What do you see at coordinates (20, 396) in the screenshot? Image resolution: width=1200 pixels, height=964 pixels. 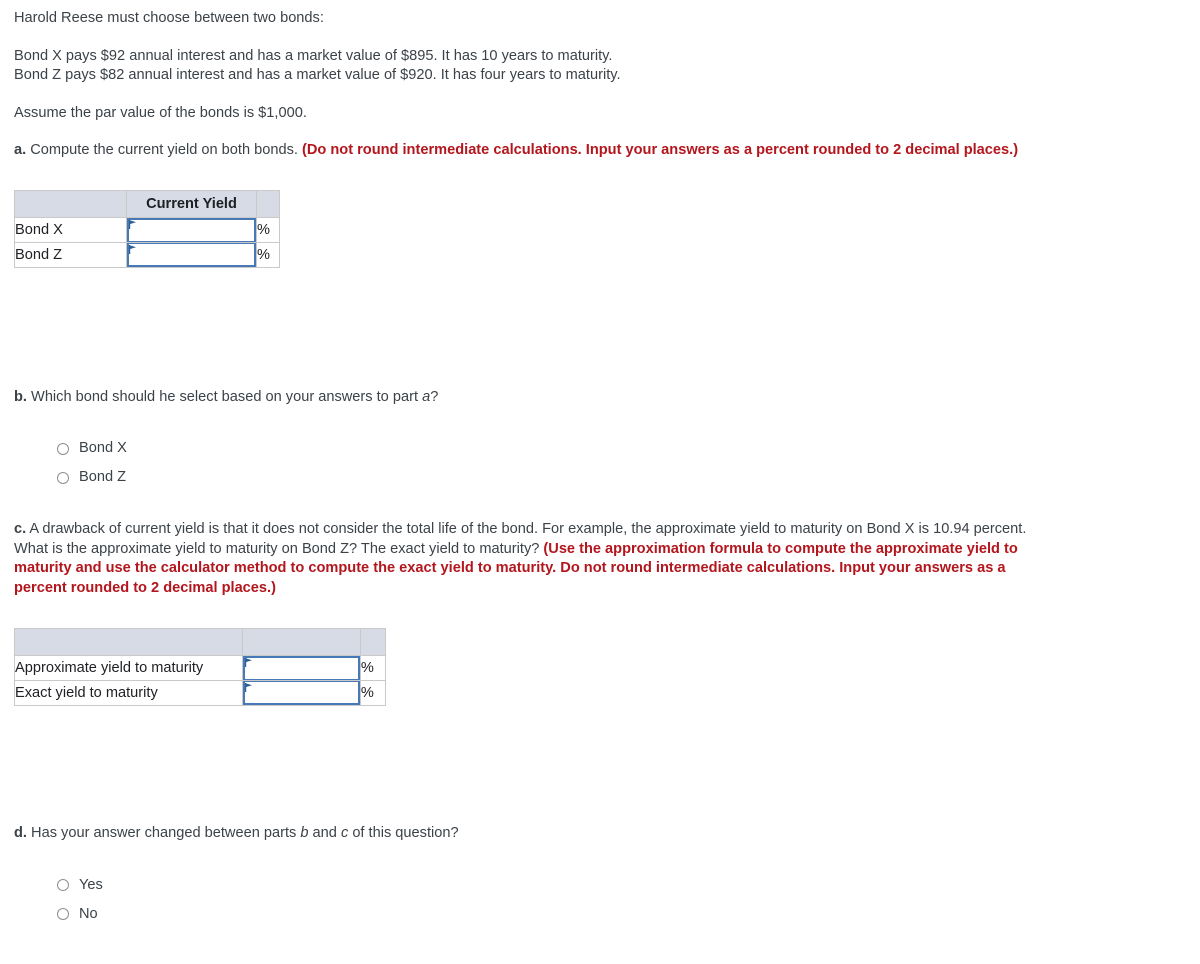 I see `part-b-marker: b.` at bounding box center [20, 396].